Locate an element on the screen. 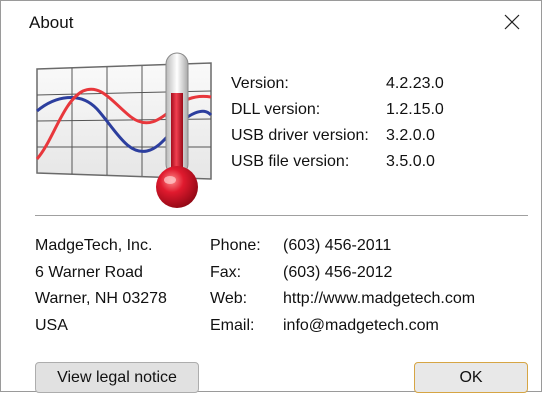  email-link: info@madgetech.com is located at coordinates (408, 326).